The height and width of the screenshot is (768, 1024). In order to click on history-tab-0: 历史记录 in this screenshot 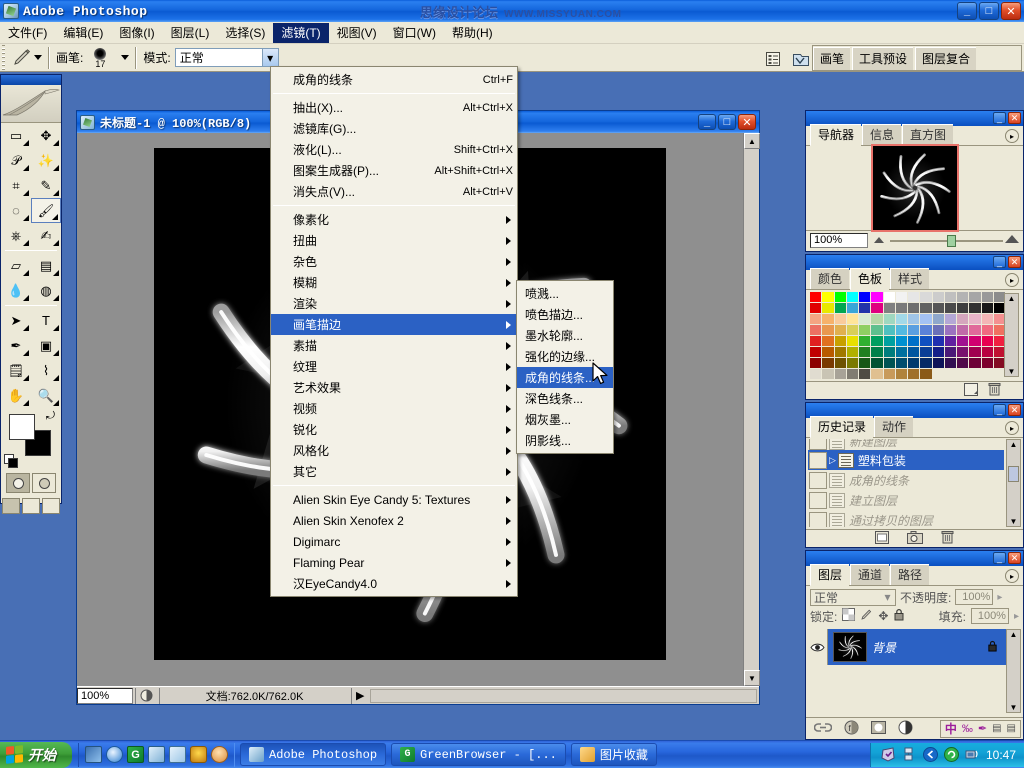, I will do `click(842, 427)`.